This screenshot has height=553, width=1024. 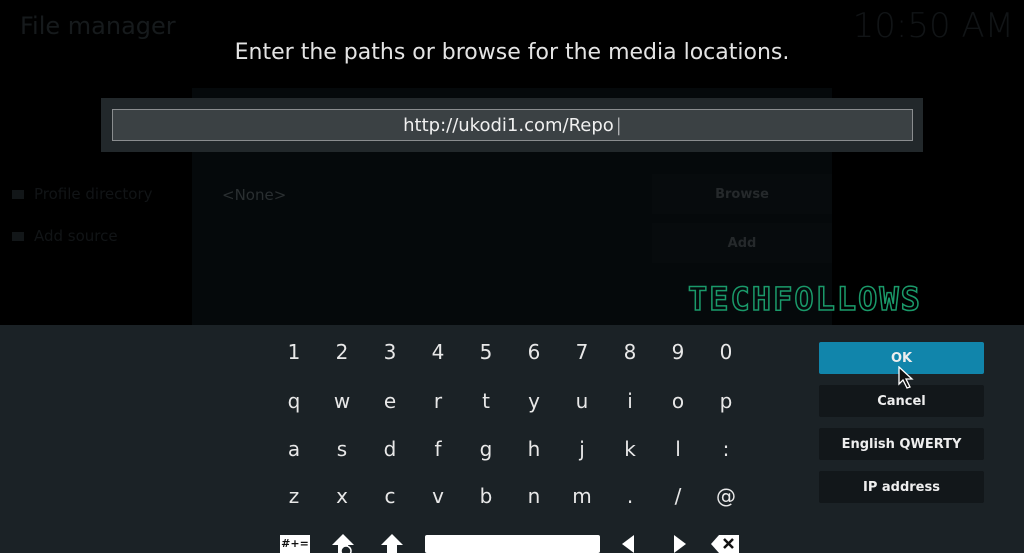 What do you see at coordinates (392, 543) in the screenshot?
I see `shift-icon` at bounding box center [392, 543].